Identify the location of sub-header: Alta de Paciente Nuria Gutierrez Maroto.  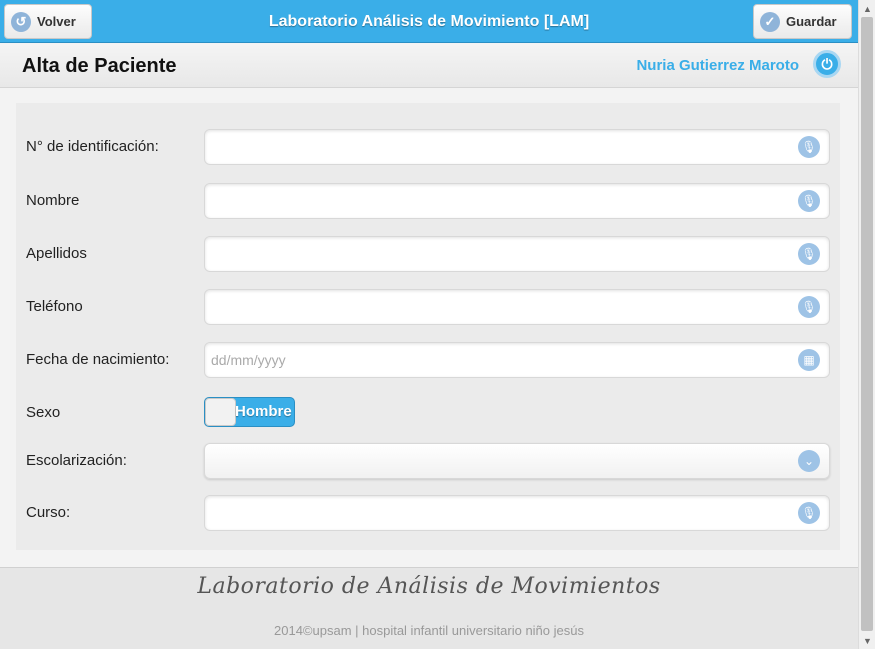
(429, 66).